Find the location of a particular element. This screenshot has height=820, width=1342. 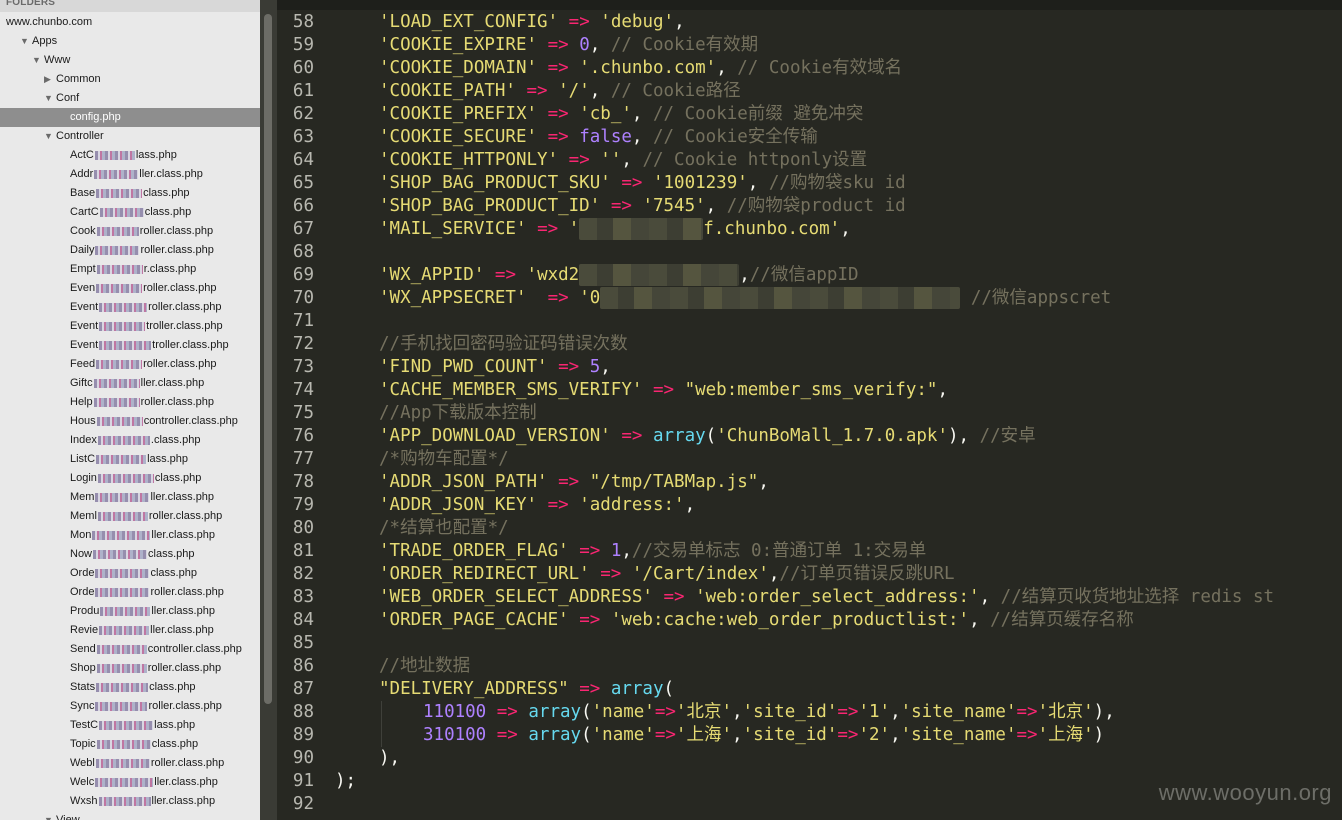

punctuation-token: ( is located at coordinates (669, 689).